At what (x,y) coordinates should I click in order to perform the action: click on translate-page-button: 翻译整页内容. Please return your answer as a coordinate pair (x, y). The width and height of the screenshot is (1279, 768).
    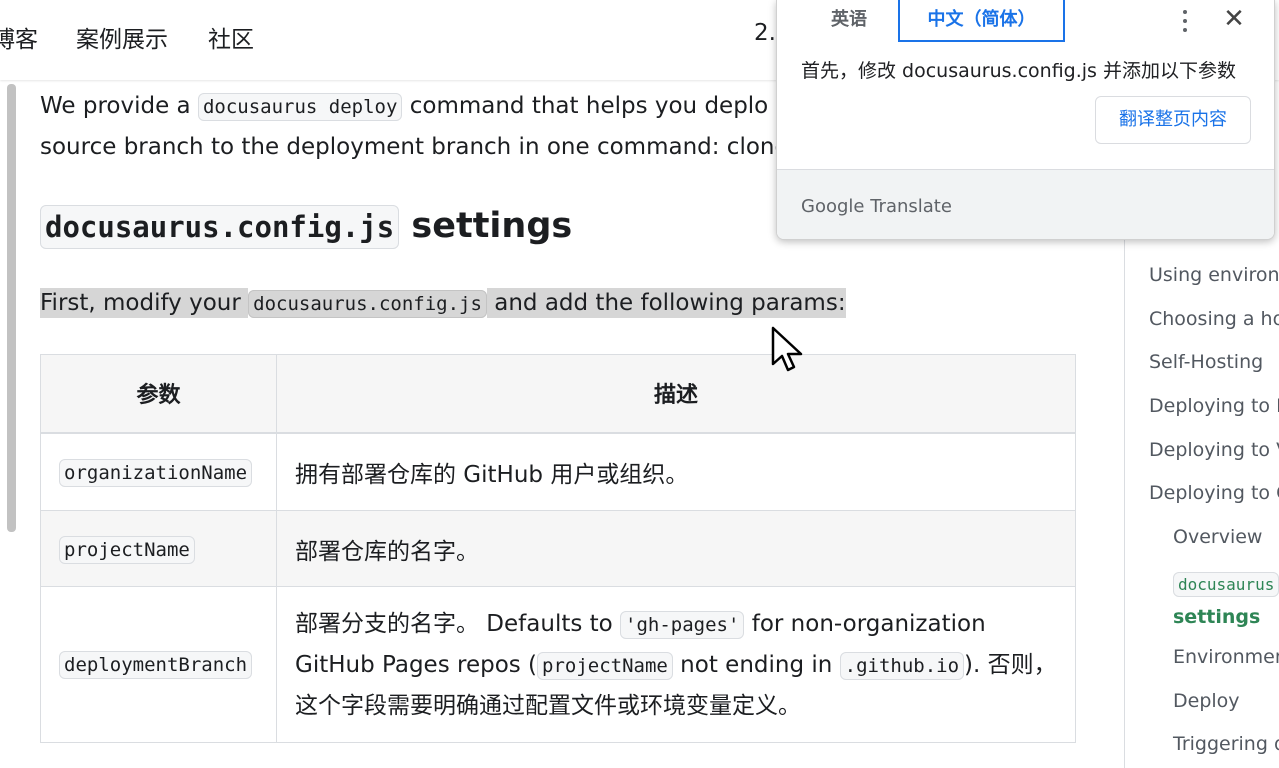
    Looking at the image, I should click on (1173, 120).